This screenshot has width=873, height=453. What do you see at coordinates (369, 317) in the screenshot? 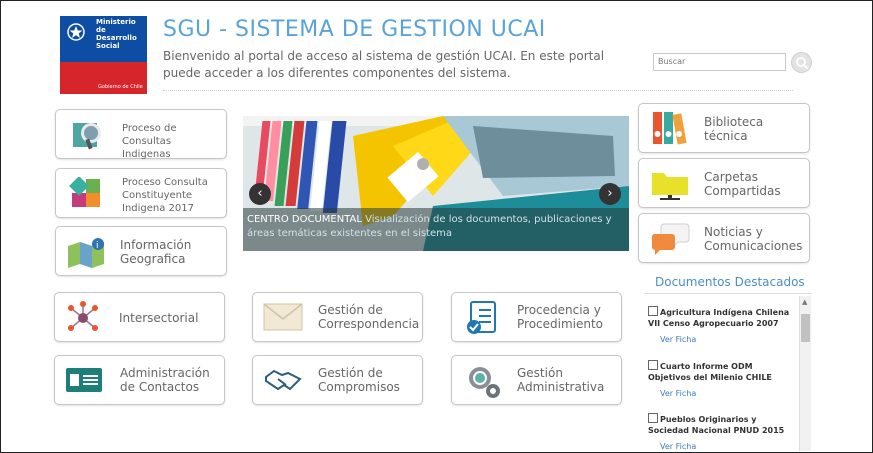
I see `tile-label: Gestión de Correspondencia` at bounding box center [369, 317].